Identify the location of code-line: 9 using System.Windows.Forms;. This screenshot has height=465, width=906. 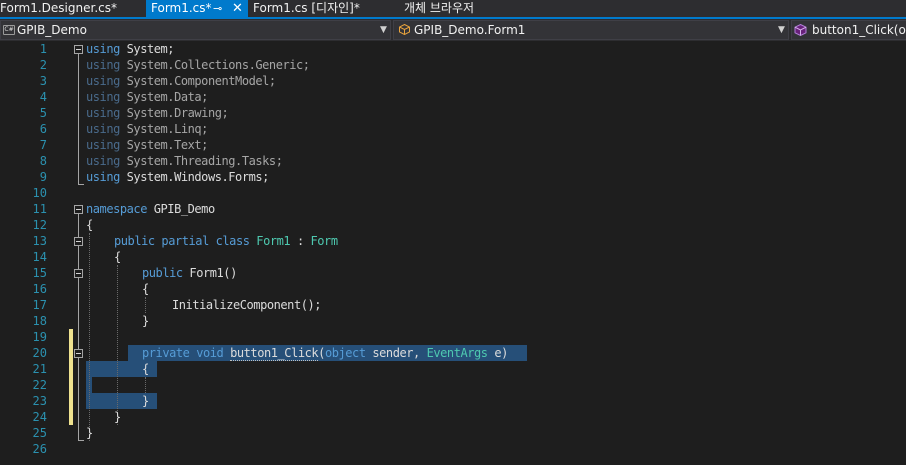
(453, 177).